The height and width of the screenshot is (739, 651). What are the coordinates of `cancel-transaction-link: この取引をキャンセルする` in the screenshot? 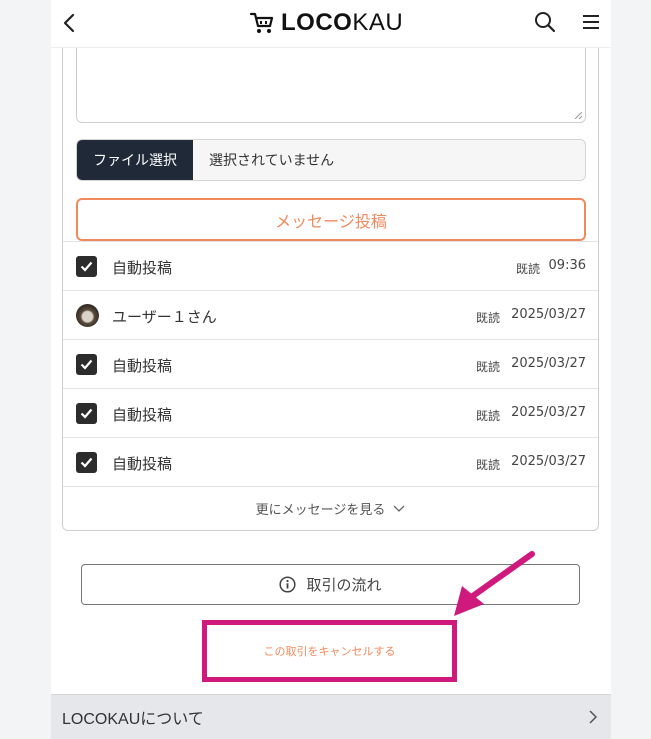 It's located at (329, 651).